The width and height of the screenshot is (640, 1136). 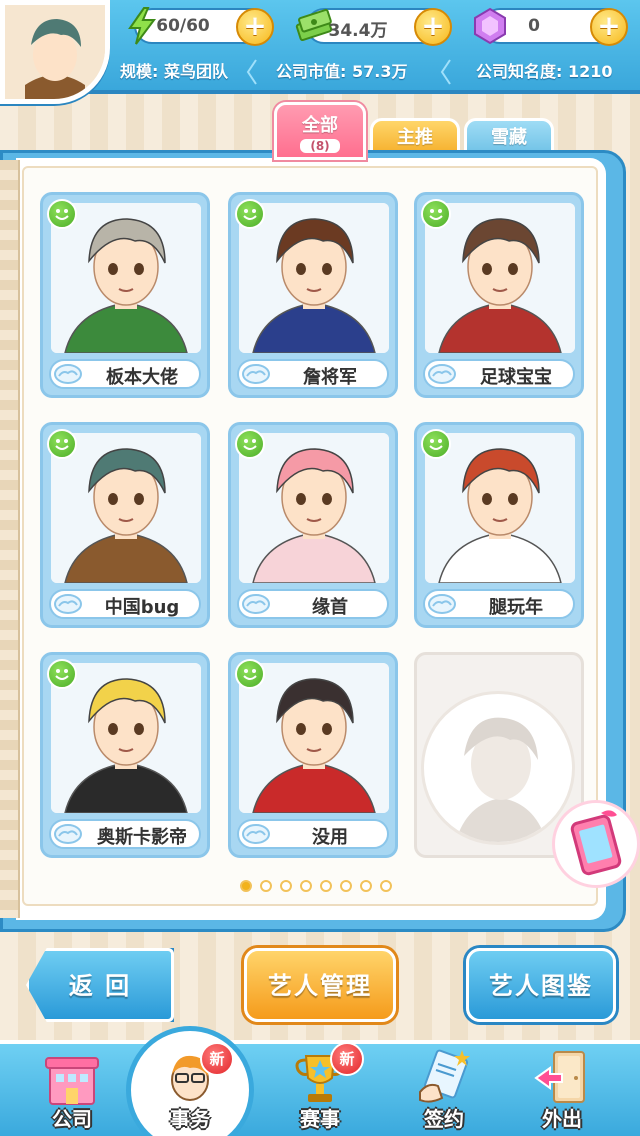 What do you see at coordinates (125, 755) in the screenshot?
I see `artist-card: 奥斯卡影帝` at bounding box center [125, 755].